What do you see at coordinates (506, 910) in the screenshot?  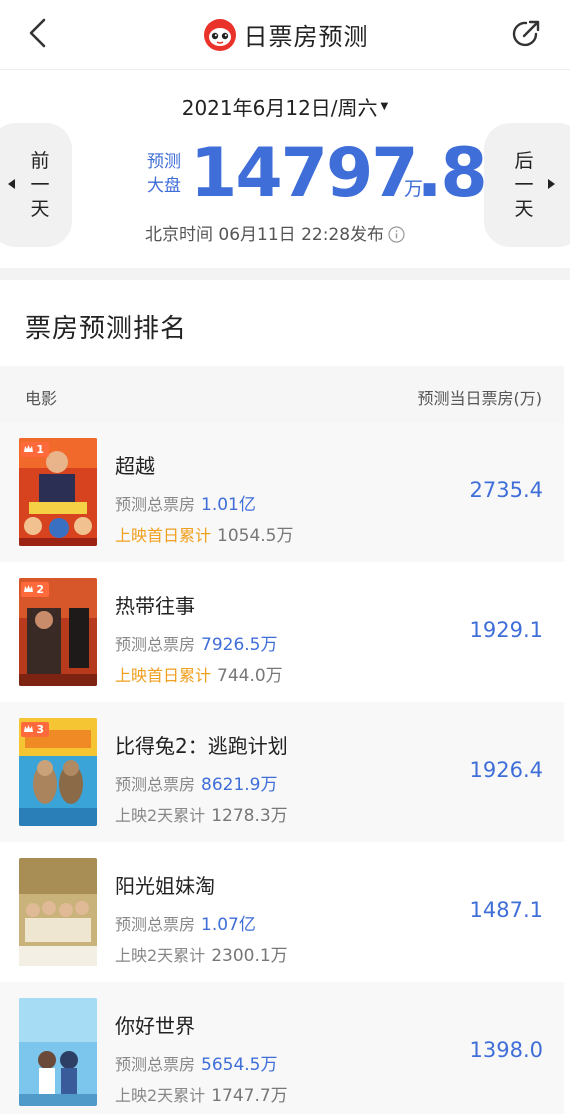 I see `today-prediction-value: 1487.1` at bounding box center [506, 910].